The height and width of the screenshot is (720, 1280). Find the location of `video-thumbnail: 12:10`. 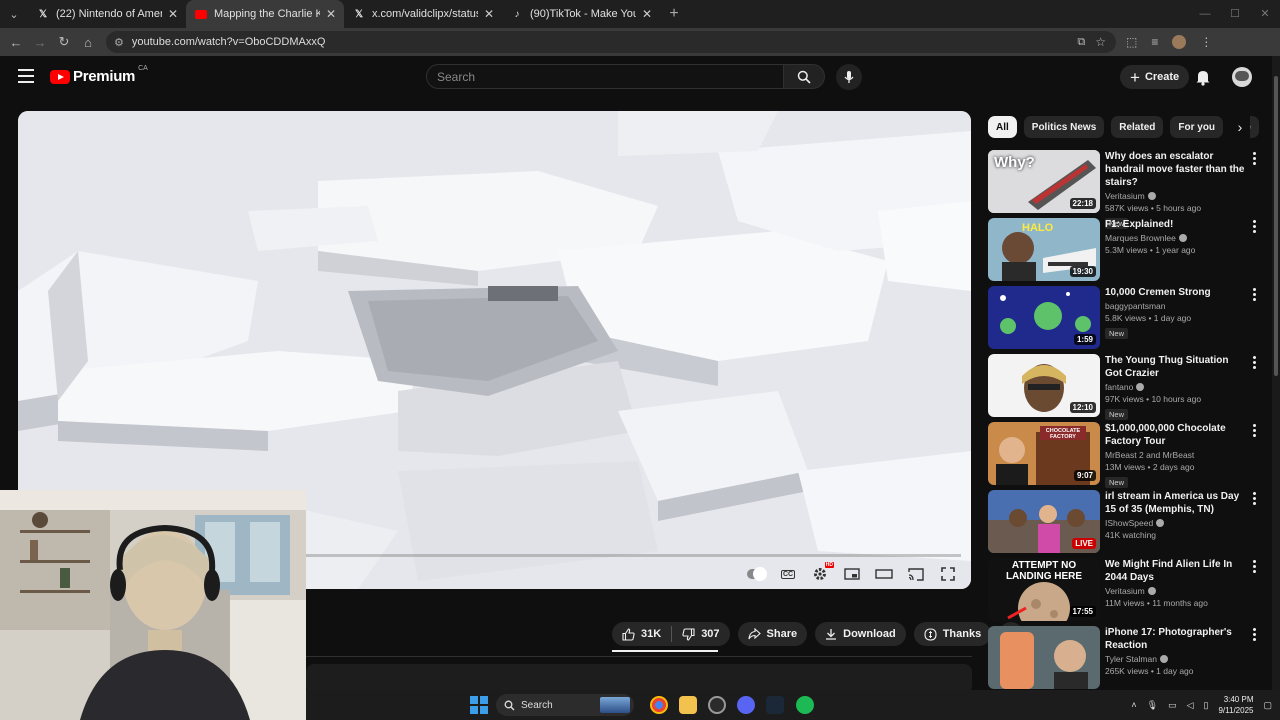

video-thumbnail: 12:10 is located at coordinates (1044, 385).